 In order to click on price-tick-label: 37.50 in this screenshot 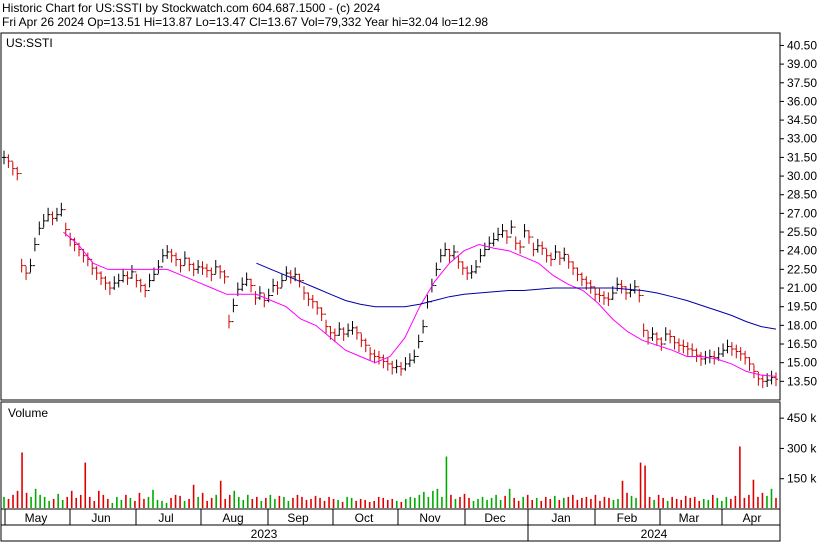, I will do `click(802, 83)`.